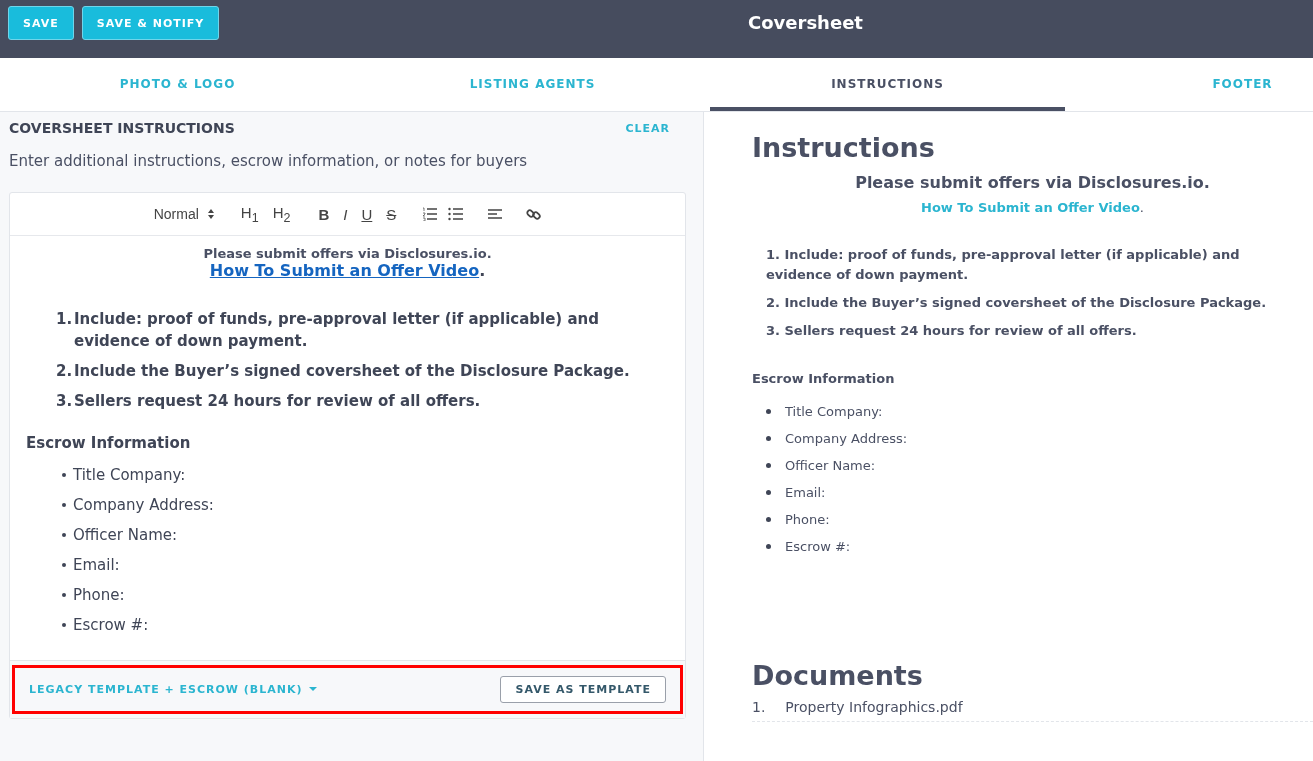 The image size is (1313, 761). What do you see at coordinates (759, 707) in the screenshot?
I see `document-number: 1.` at bounding box center [759, 707].